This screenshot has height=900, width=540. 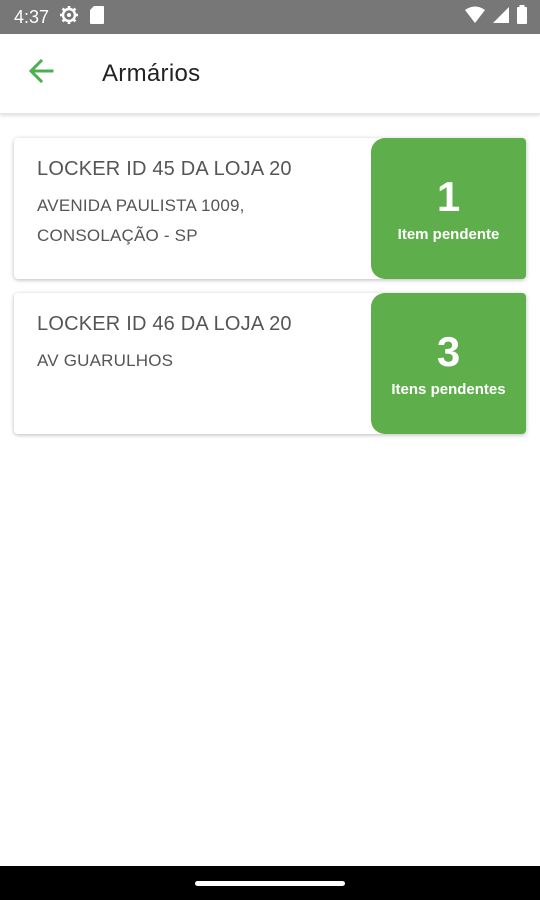 I want to click on pending-label: Item pendente, so click(x=448, y=234).